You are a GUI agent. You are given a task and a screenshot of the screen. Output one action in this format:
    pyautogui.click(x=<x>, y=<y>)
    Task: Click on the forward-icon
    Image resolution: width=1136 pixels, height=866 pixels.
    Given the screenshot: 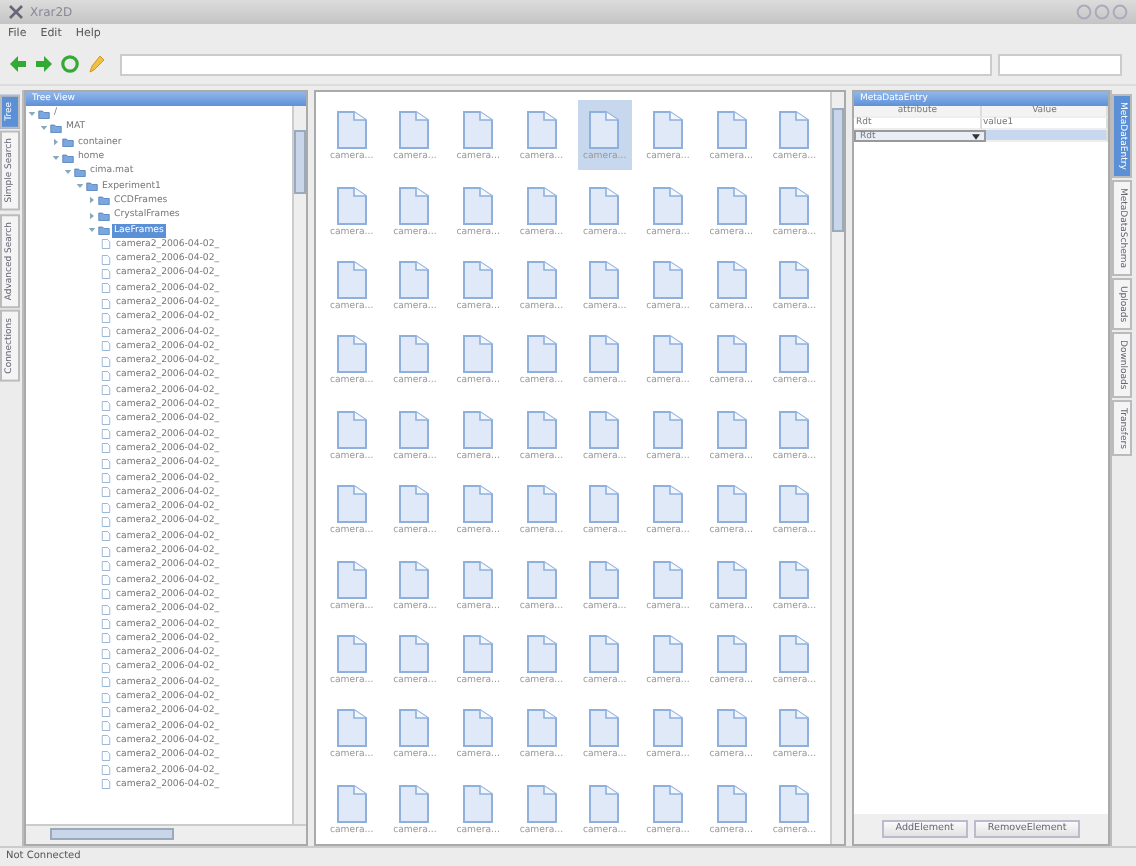 What is the action you would take?
    pyautogui.click(x=44, y=64)
    